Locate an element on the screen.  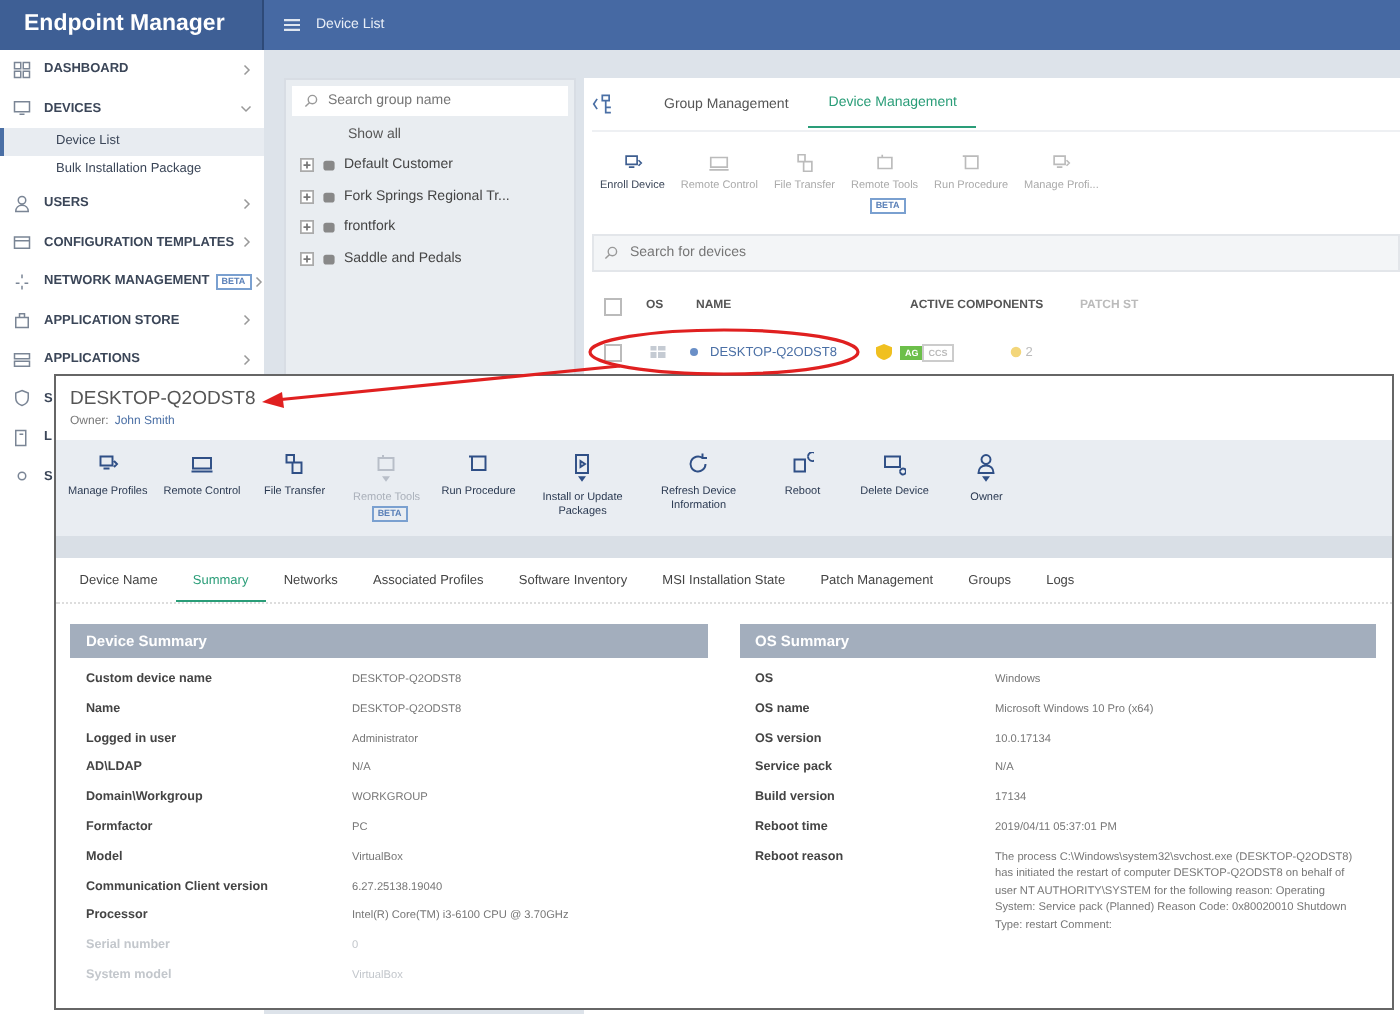
device-title: DESKTOP-Q2ODST8 is located at coordinates (163, 398).